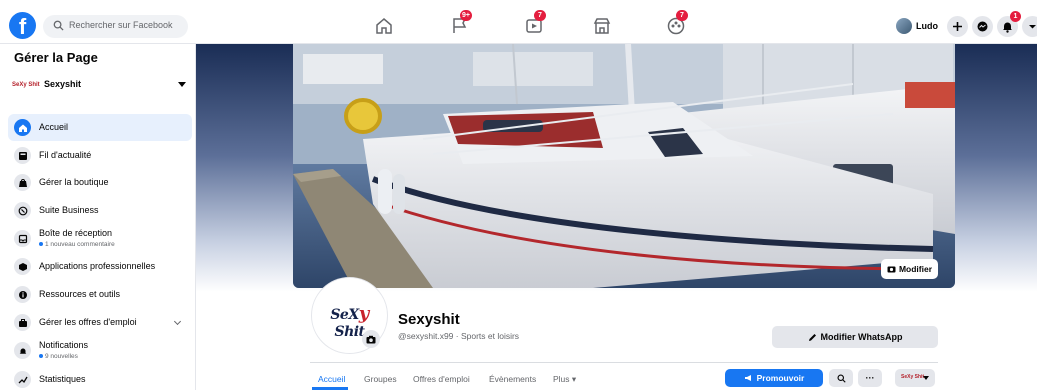  What do you see at coordinates (56, 57) in the screenshot?
I see `sidebar-title: Gérer la Page` at bounding box center [56, 57].